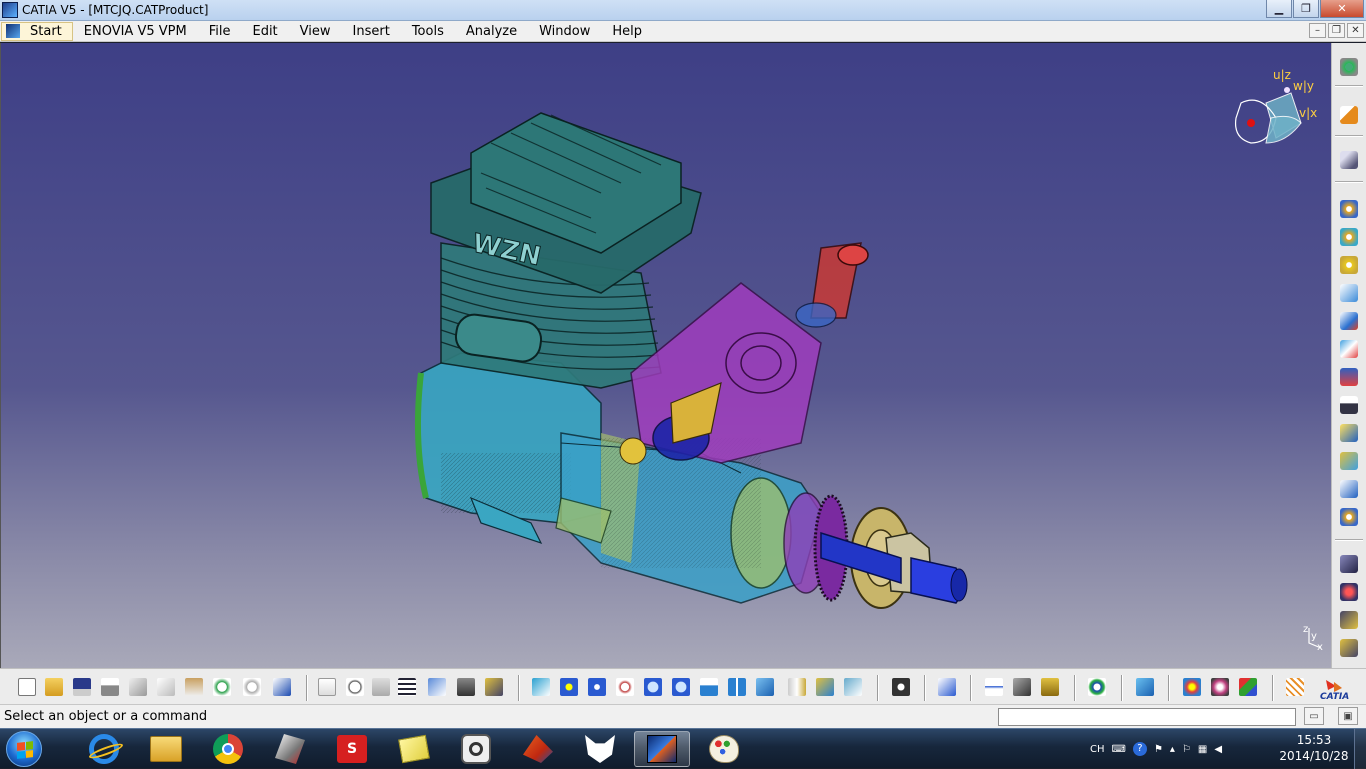 This screenshot has width=1366, height=769. What do you see at coordinates (1350, 322) in the screenshot?
I see `replace-component-icon` at bounding box center [1350, 322].